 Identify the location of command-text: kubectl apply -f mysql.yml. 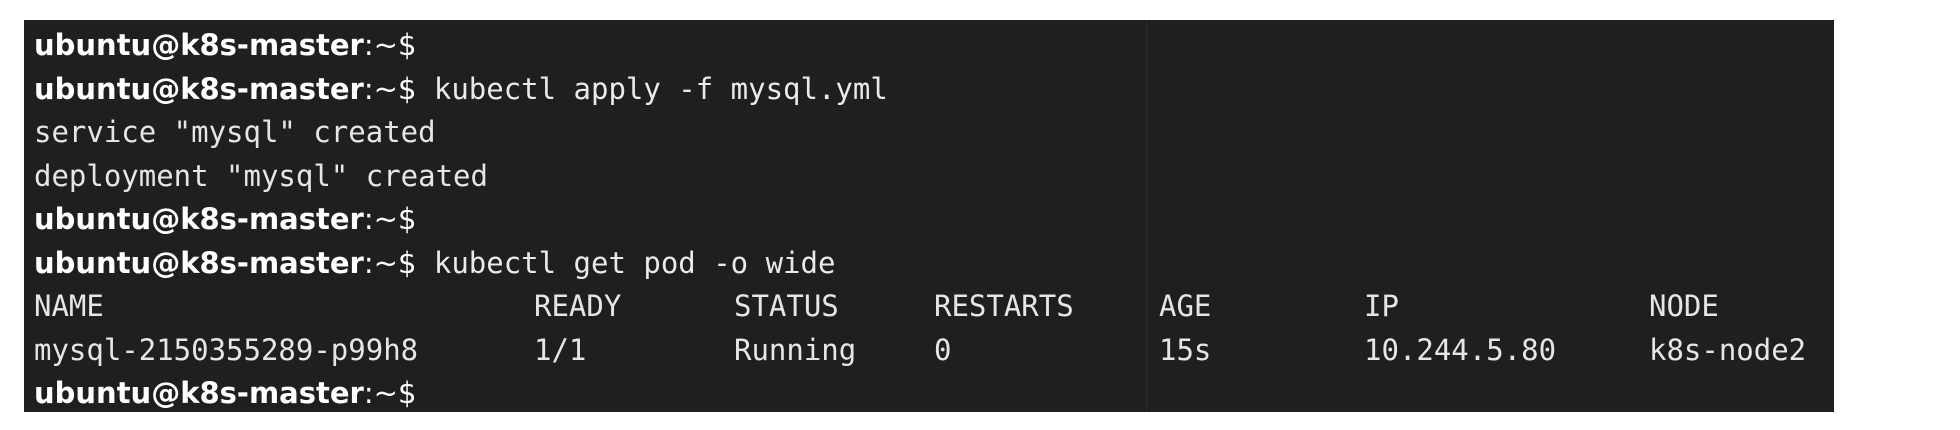
(660, 88).